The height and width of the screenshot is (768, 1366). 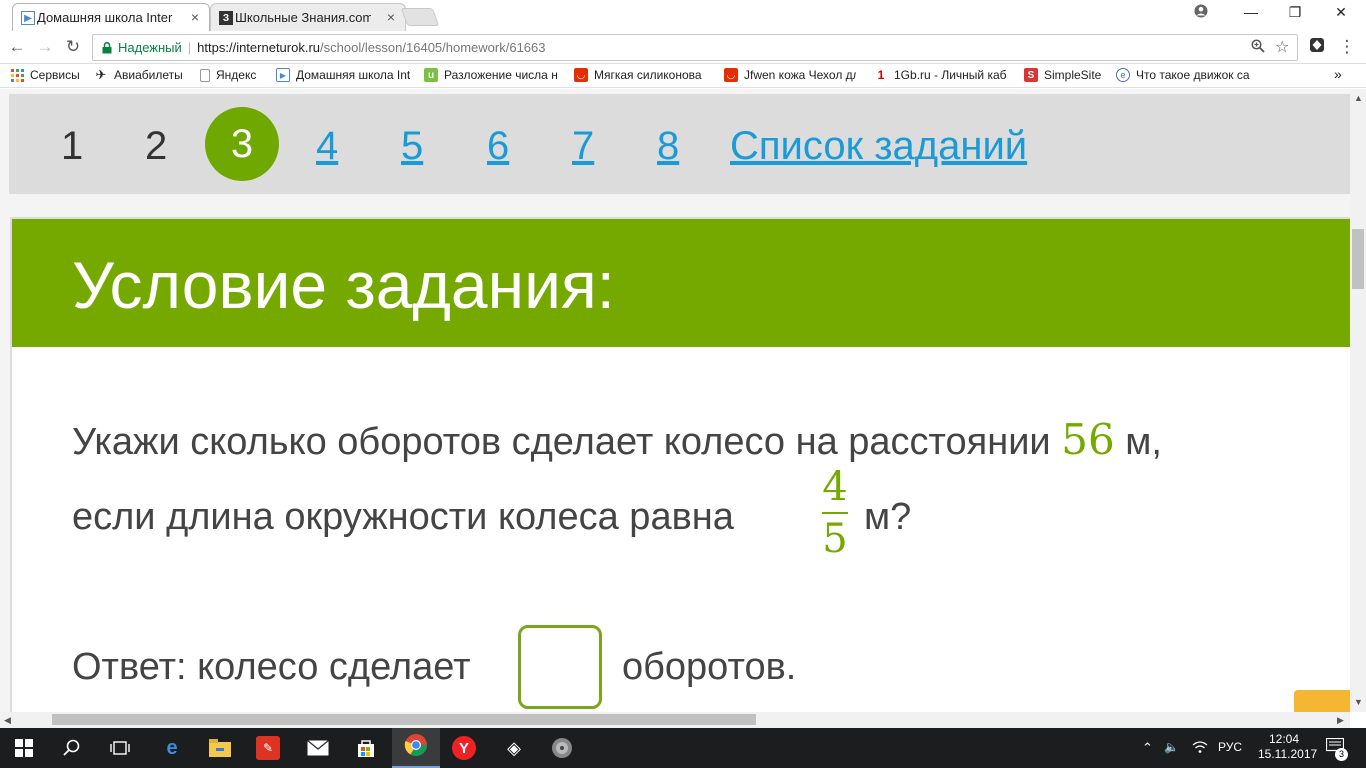 I want to click on znania-icon: З, so click(x=226, y=18).